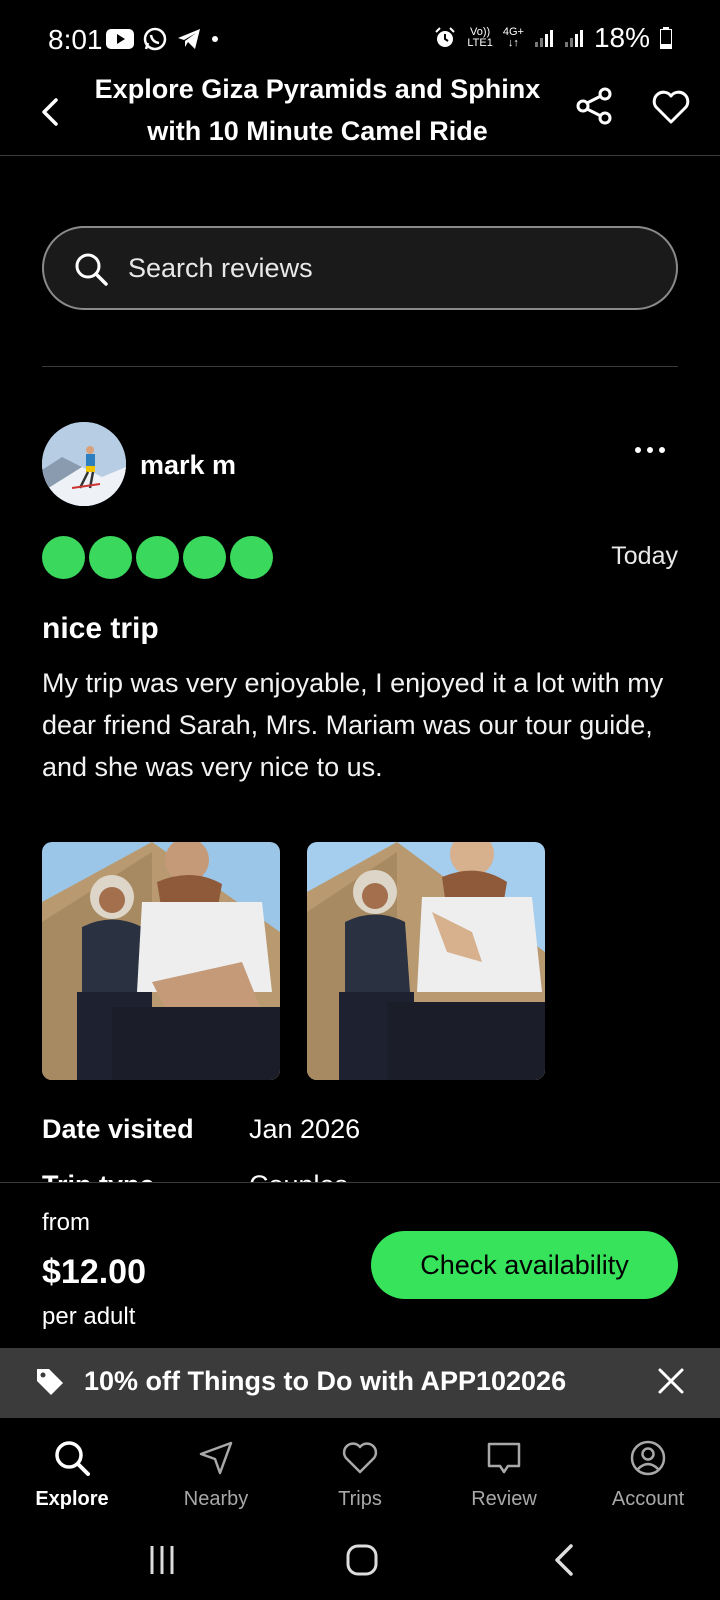 This screenshot has height=1600, width=720. Describe the element at coordinates (89, 1316) in the screenshot. I see `price-unit: per adult` at that location.